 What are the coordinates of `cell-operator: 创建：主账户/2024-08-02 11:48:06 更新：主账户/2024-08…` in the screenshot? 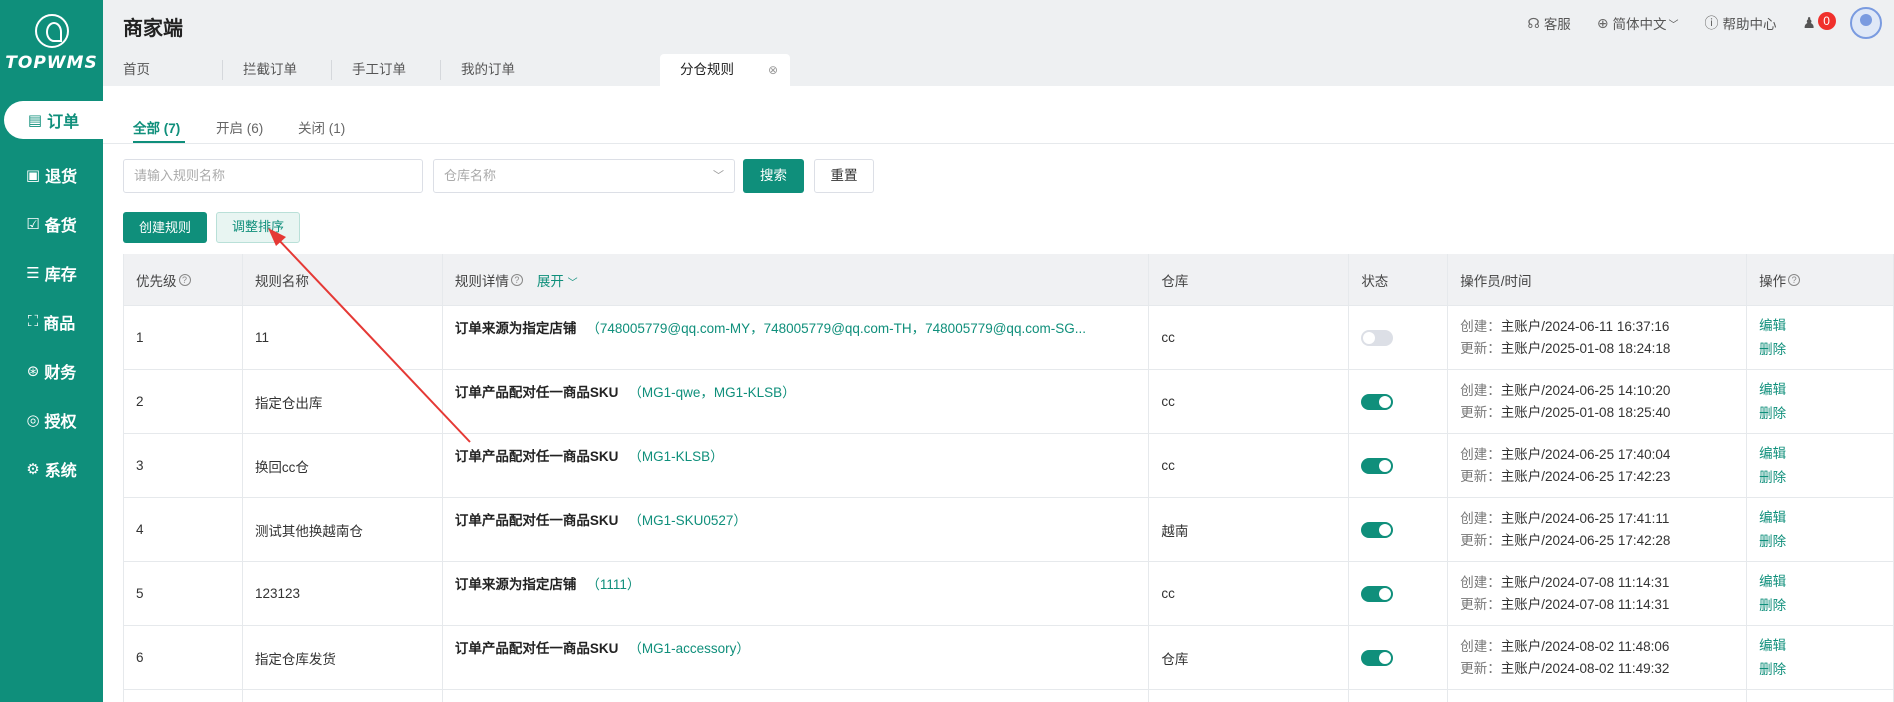 It's located at (1598, 657).